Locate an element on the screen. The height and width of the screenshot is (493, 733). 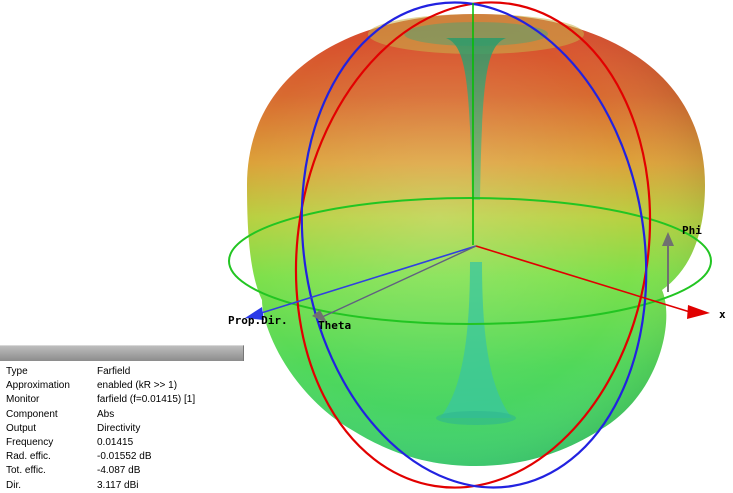
info-key: Monitor is located at coordinates (23, 400).